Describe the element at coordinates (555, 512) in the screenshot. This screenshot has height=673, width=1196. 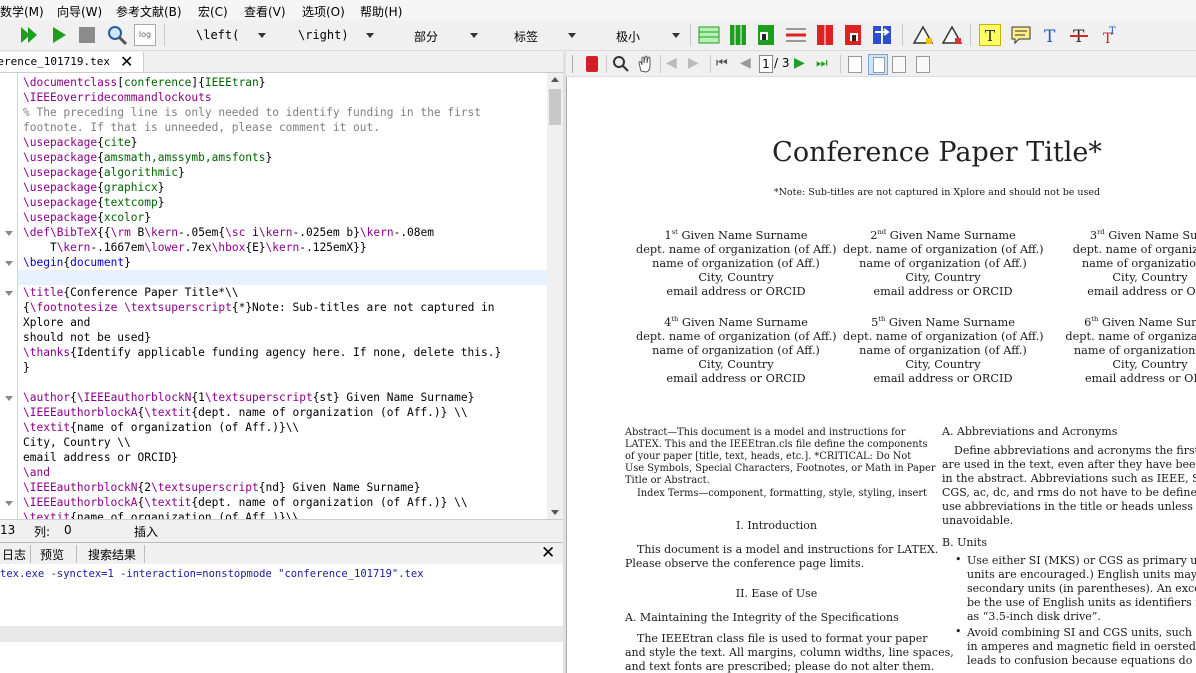
I see `scroll-down-icon` at that location.